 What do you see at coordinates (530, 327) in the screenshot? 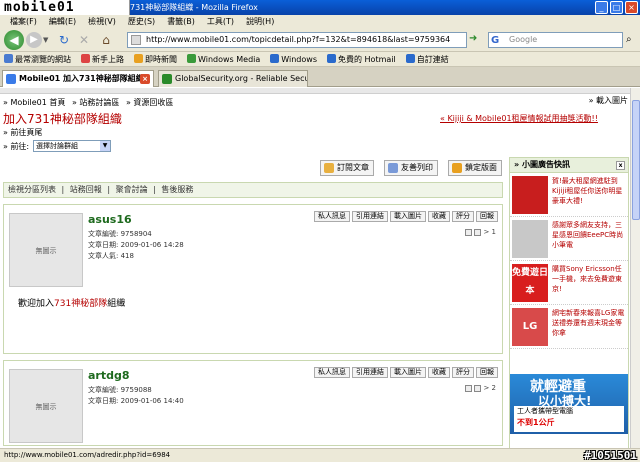
I see `ad-image: LG` at bounding box center [530, 327].